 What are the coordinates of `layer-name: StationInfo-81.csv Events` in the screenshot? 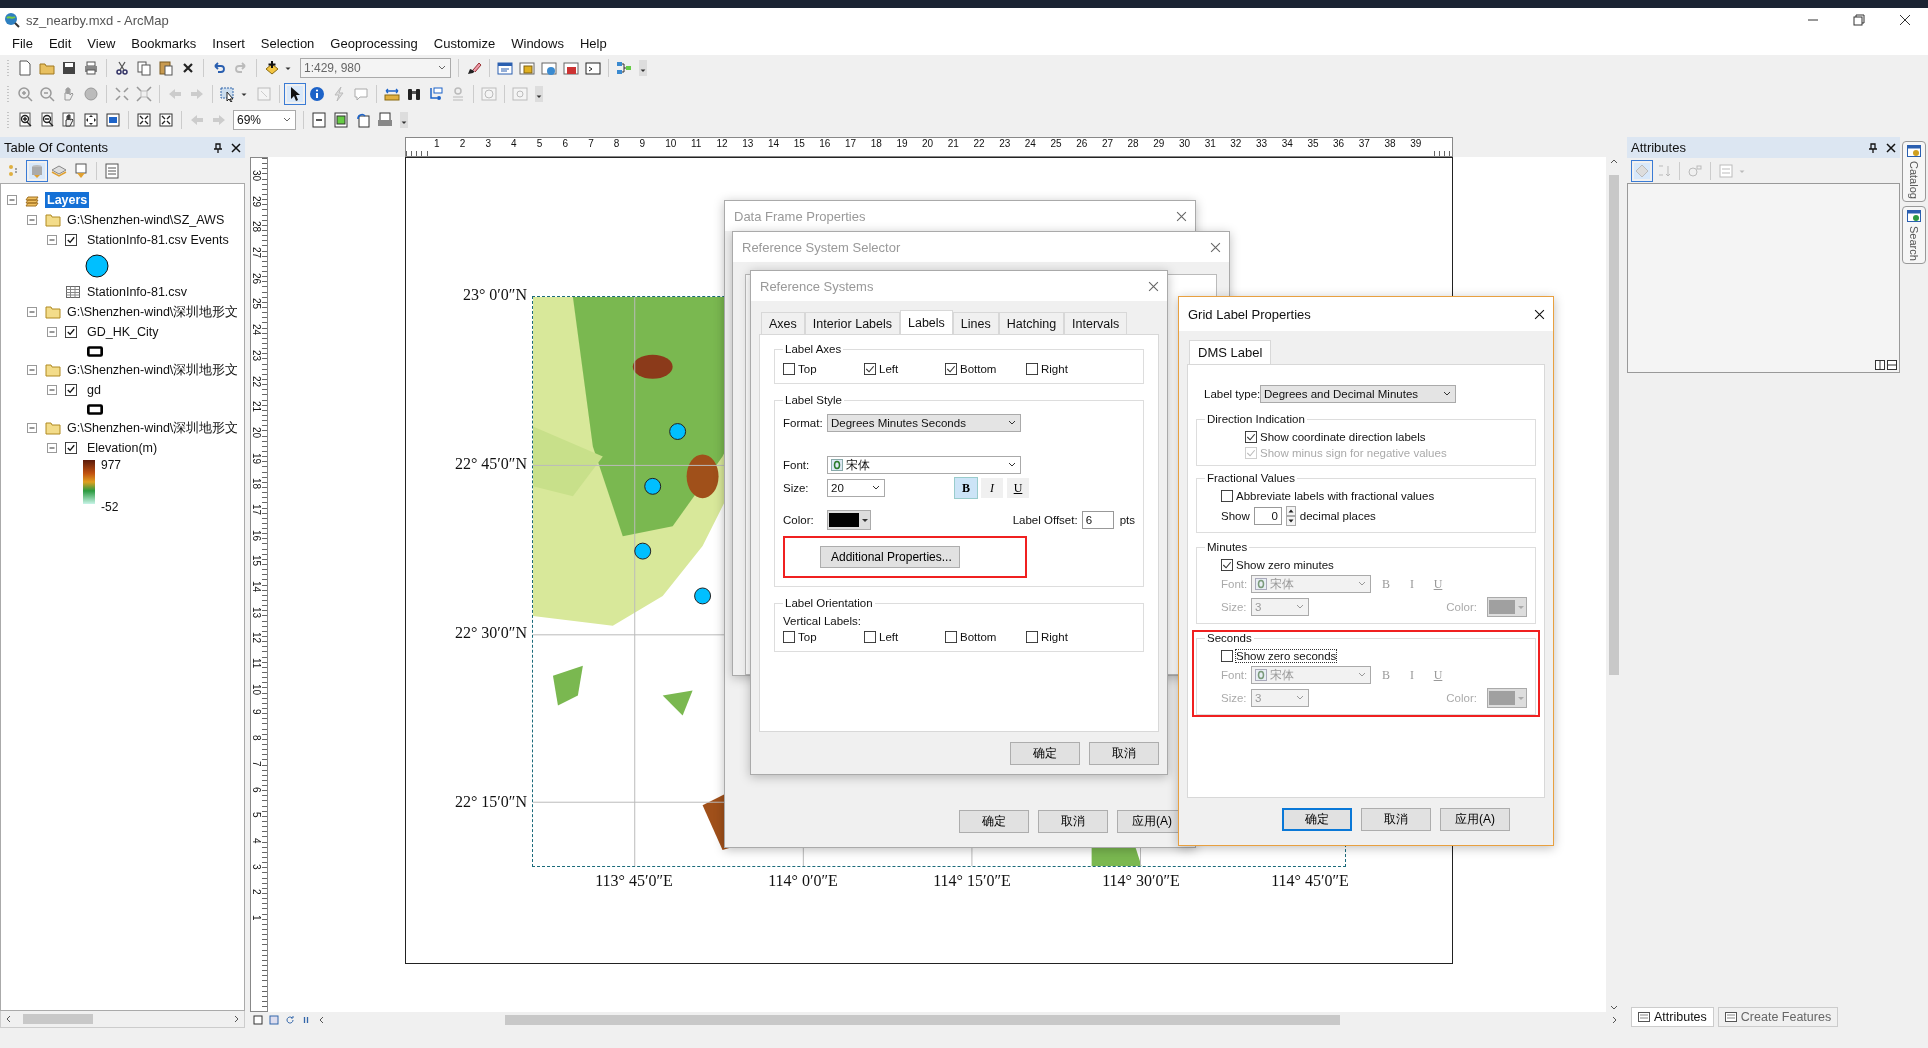 It's located at (158, 240).